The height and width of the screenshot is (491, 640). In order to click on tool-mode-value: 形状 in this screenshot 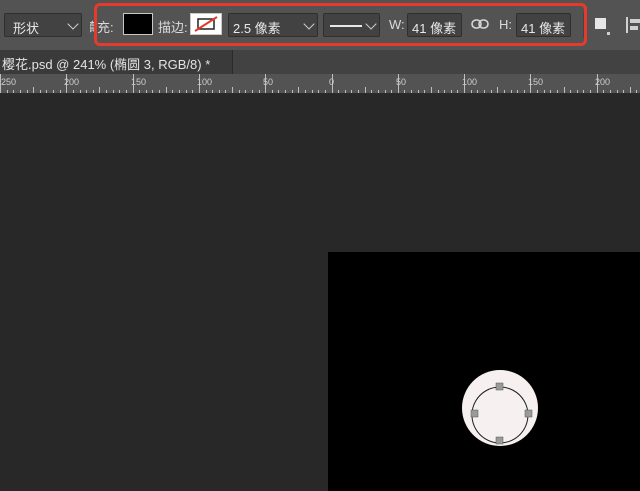, I will do `click(26, 28)`.